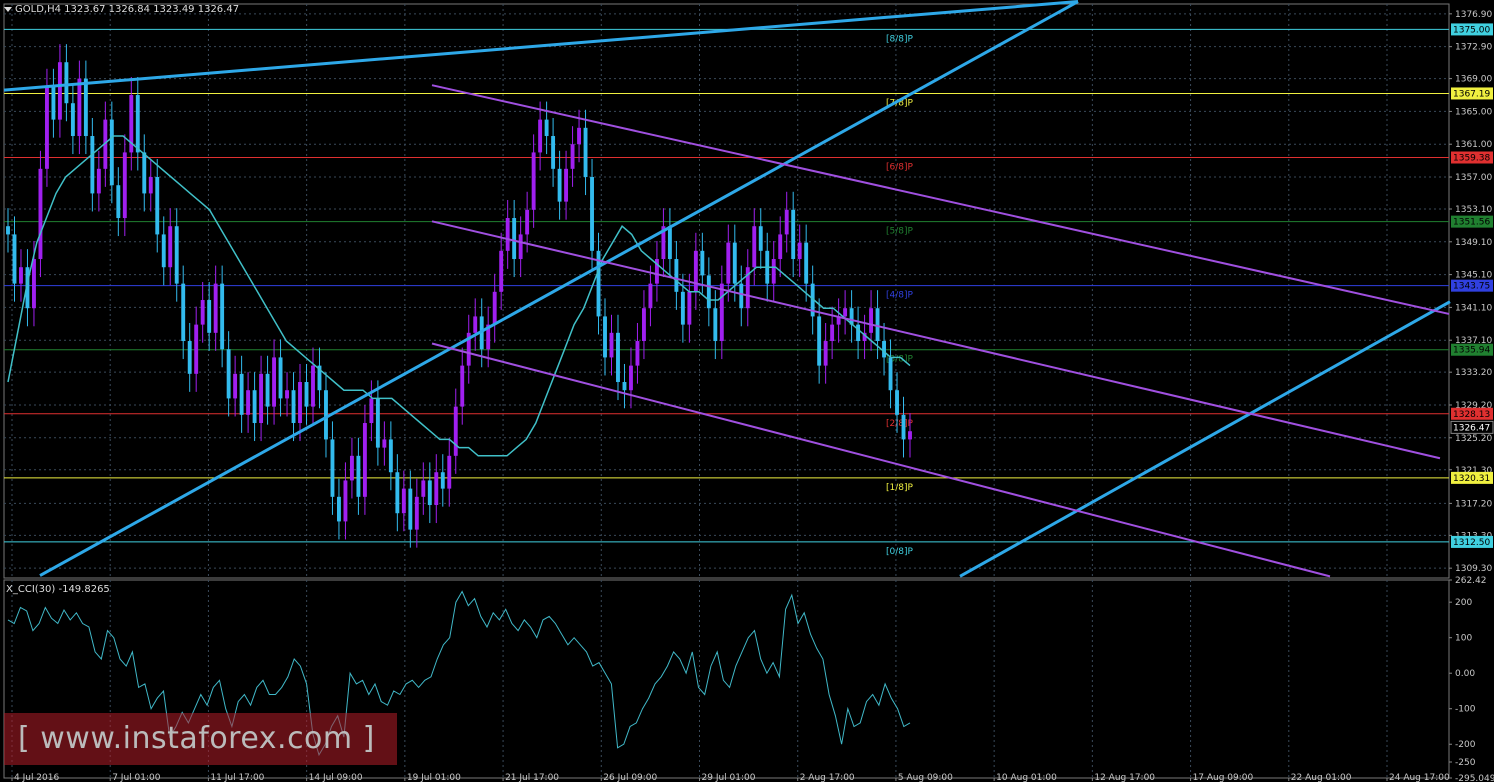 The width and height of the screenshot is (1494, 782). I want to click on y-tick-label: 1361.00, so click(1473, 145).